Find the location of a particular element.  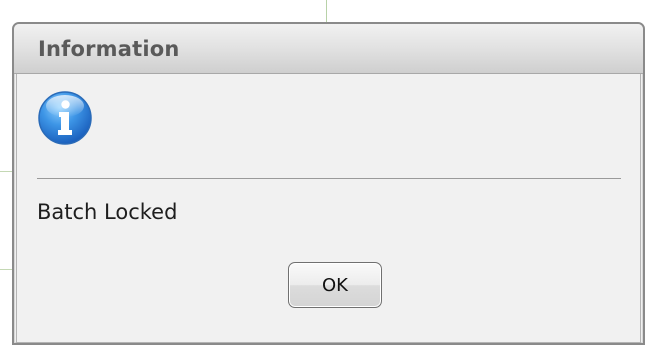

dialog-titlebar: Information is located at coordinates (328, 49).